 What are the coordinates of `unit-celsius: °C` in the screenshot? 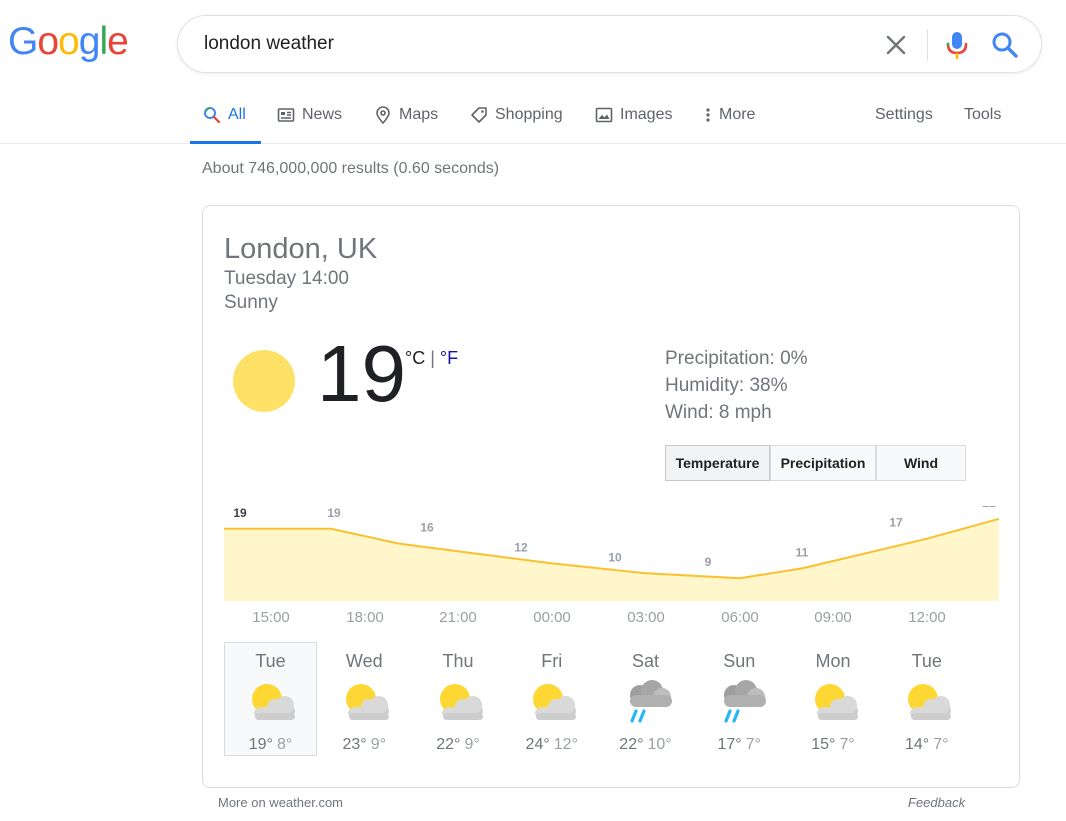 It's located at (415, 358).